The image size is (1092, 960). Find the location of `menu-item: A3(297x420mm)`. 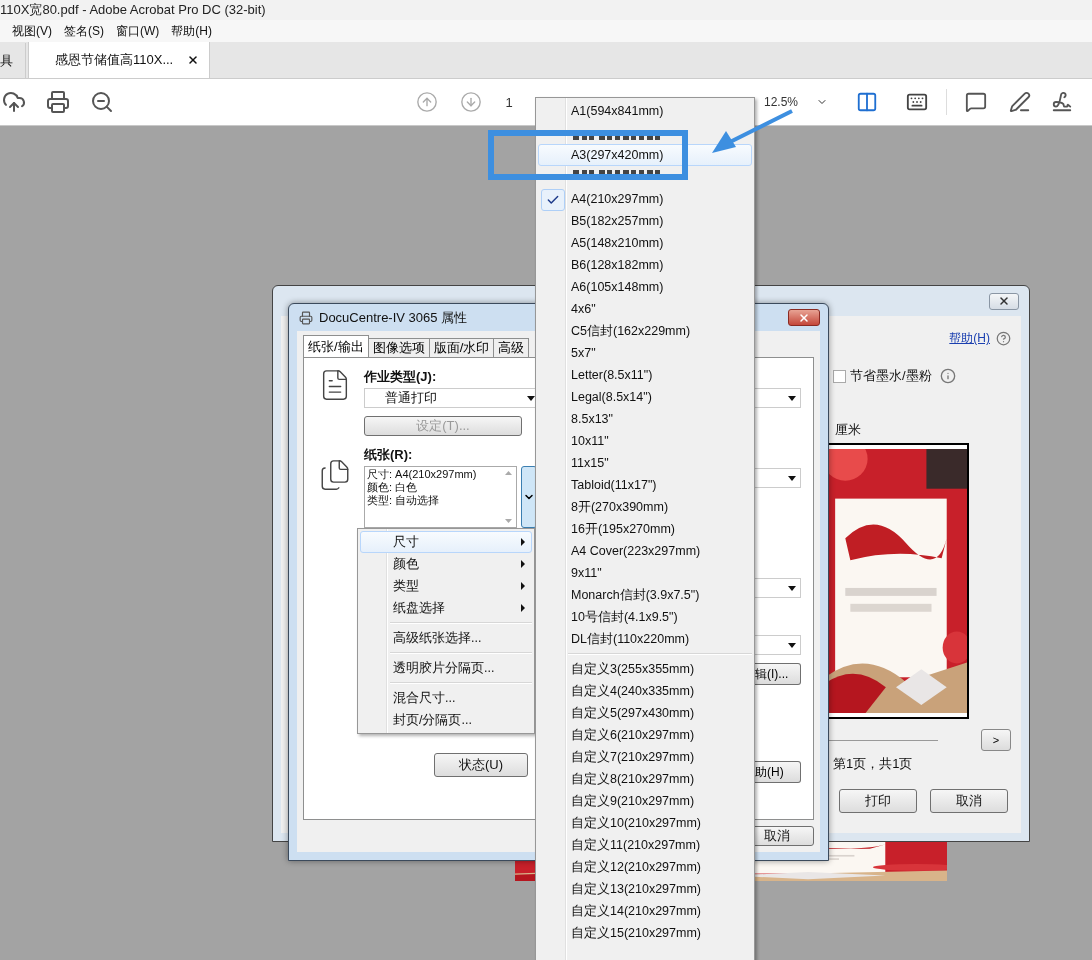

menu-item: A3(297x420mm) is located at coordinates (645, 155).